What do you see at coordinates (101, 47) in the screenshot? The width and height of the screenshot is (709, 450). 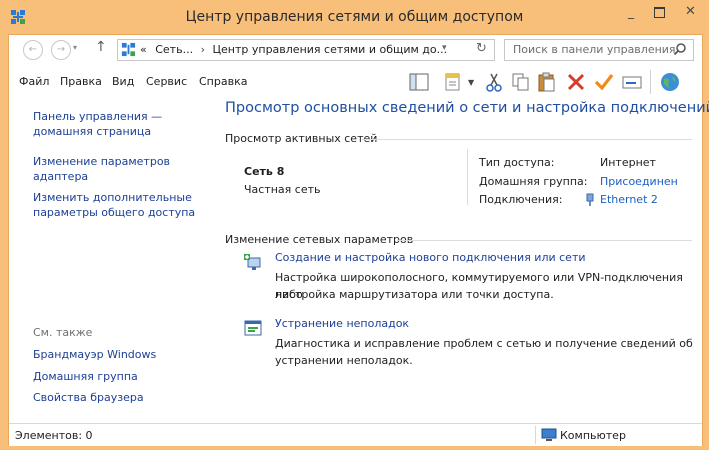 I see `up-arrow-button: ↑` at bounding box center [101, 47].